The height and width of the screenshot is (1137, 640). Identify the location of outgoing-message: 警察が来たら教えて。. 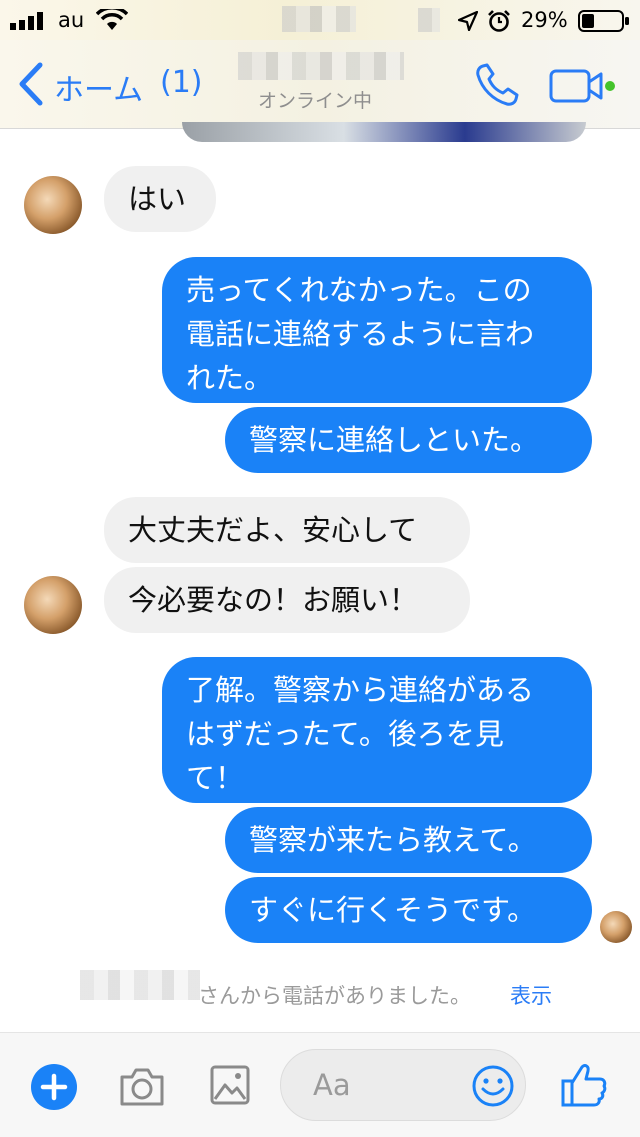
(408, 840).